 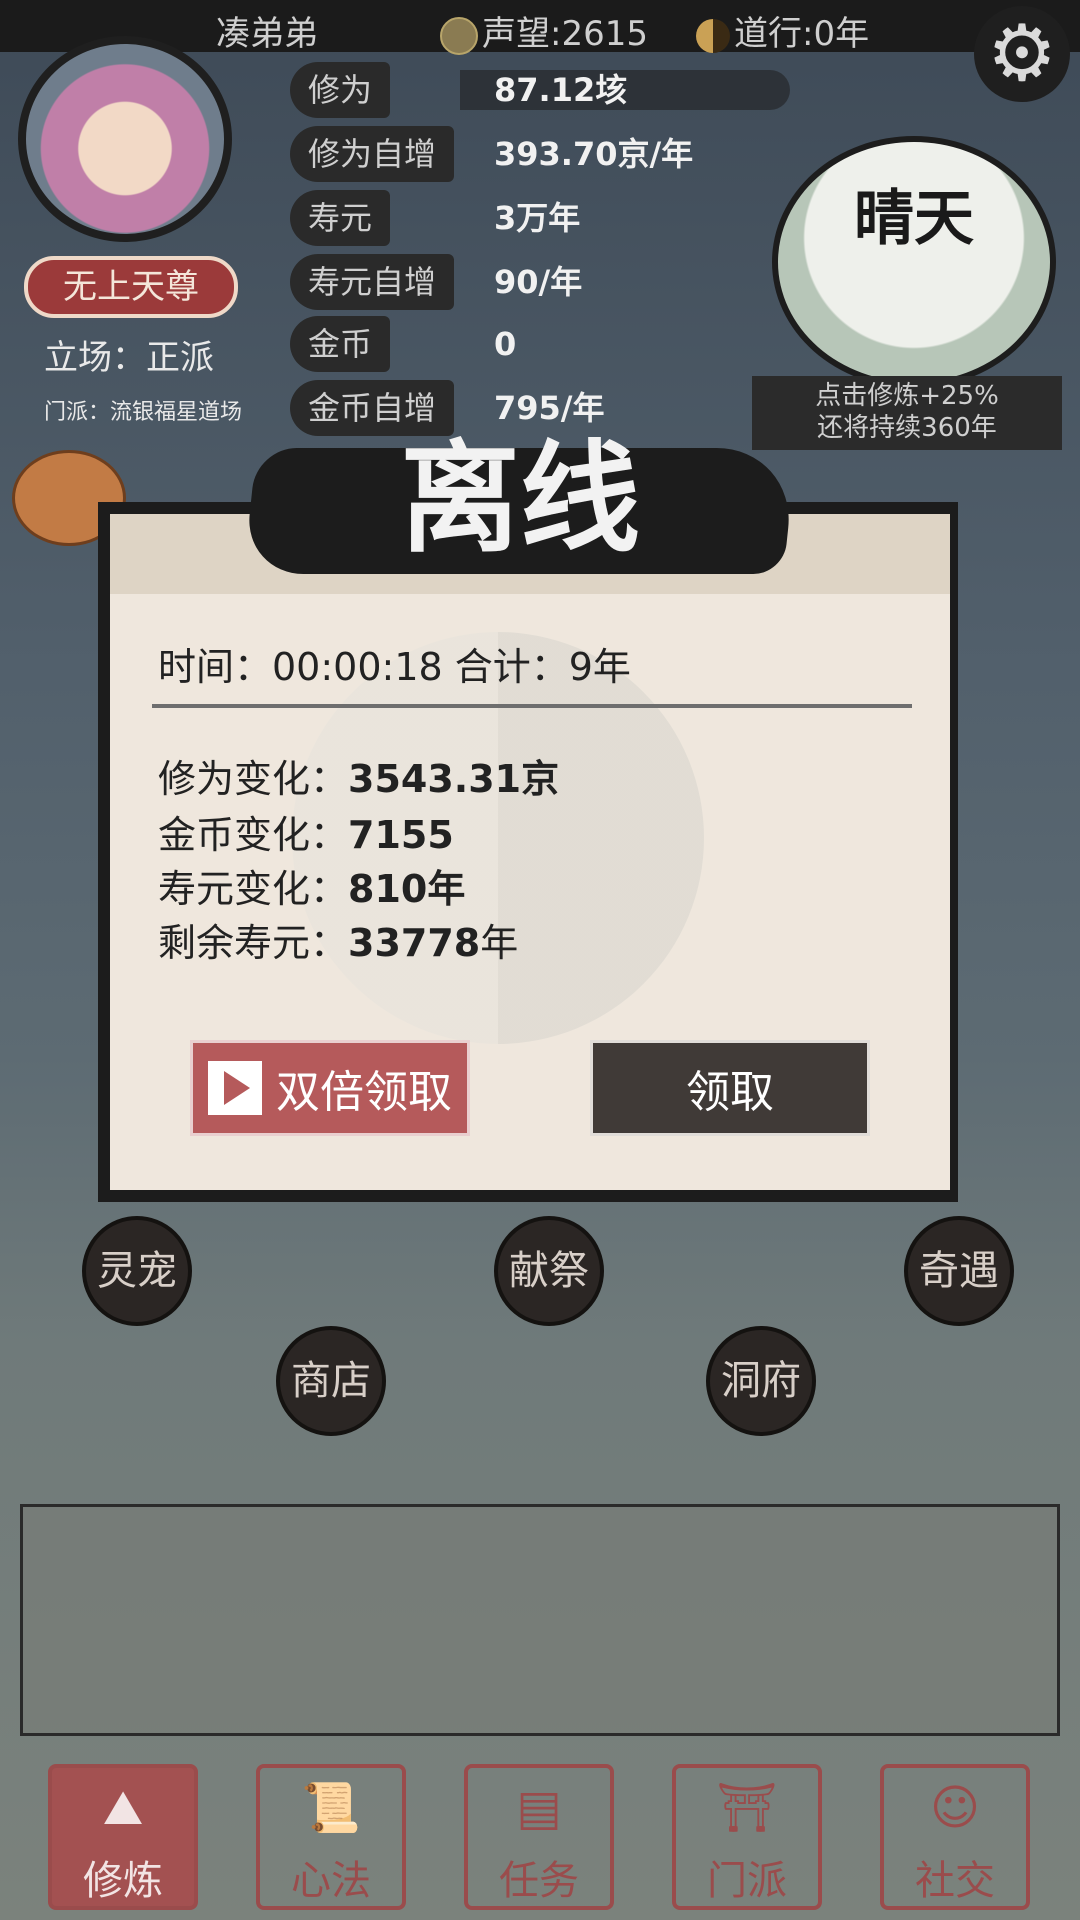 What do you see at coordinates (730, 1092) in the screenshot?
I see `claim-label: 领取` at bounding box center [730, 1092].